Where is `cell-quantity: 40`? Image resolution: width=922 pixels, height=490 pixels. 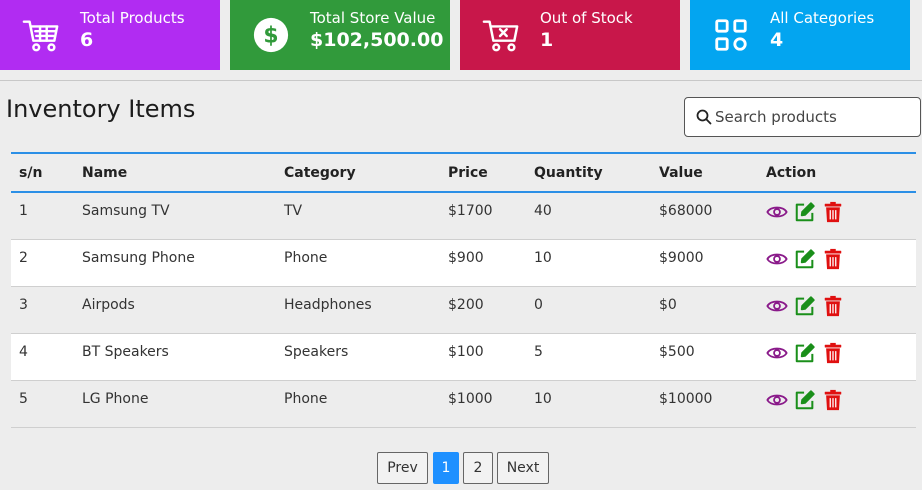
cell-quantity: 40 is located at coordinates (543, 211).